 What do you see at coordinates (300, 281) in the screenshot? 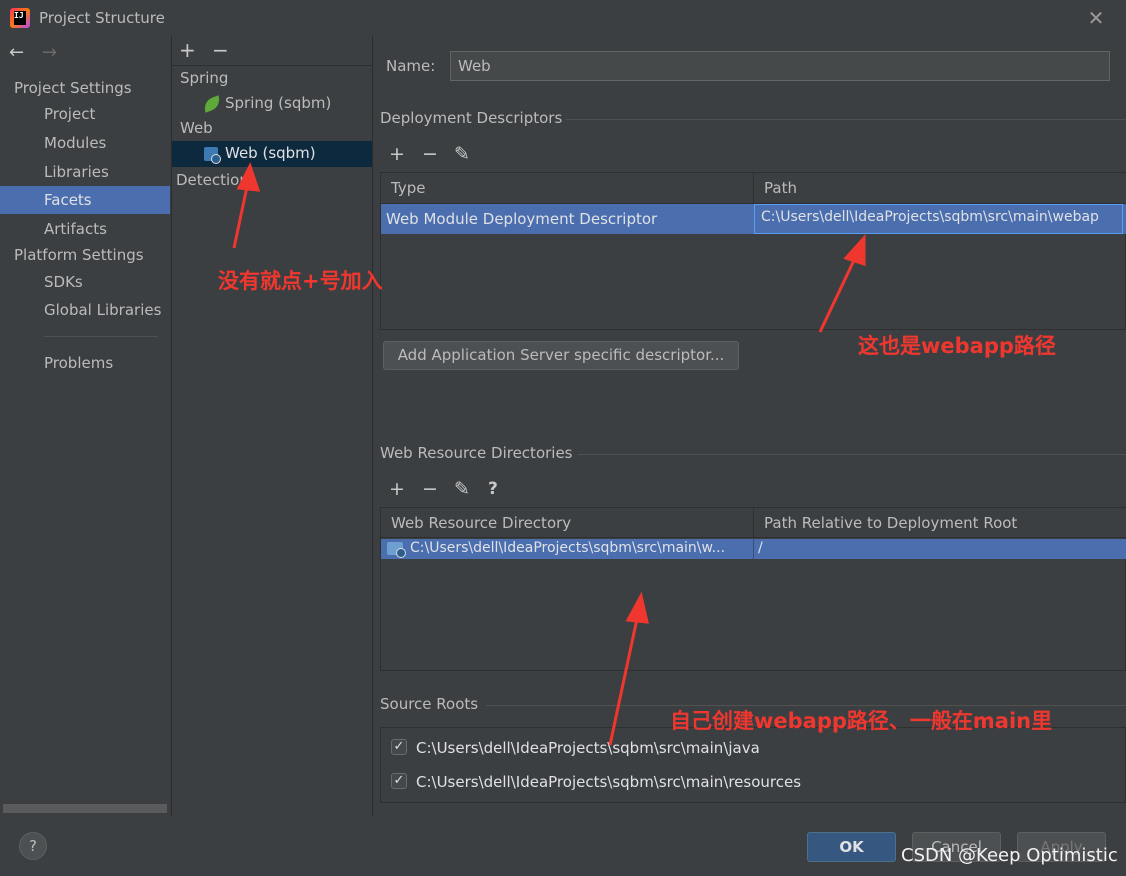
I see `annotation-add-hint: 没有就点+号加入` at bounding box center [300, 281].